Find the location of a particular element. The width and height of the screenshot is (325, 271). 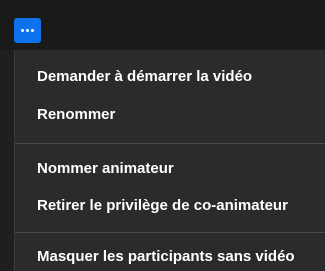

ellipsis-icon is located at coordinates (27, 30).